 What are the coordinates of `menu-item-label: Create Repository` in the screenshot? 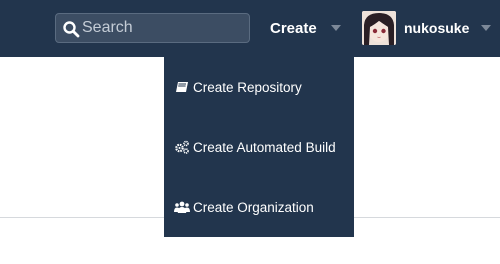 It's located at (247, 87).